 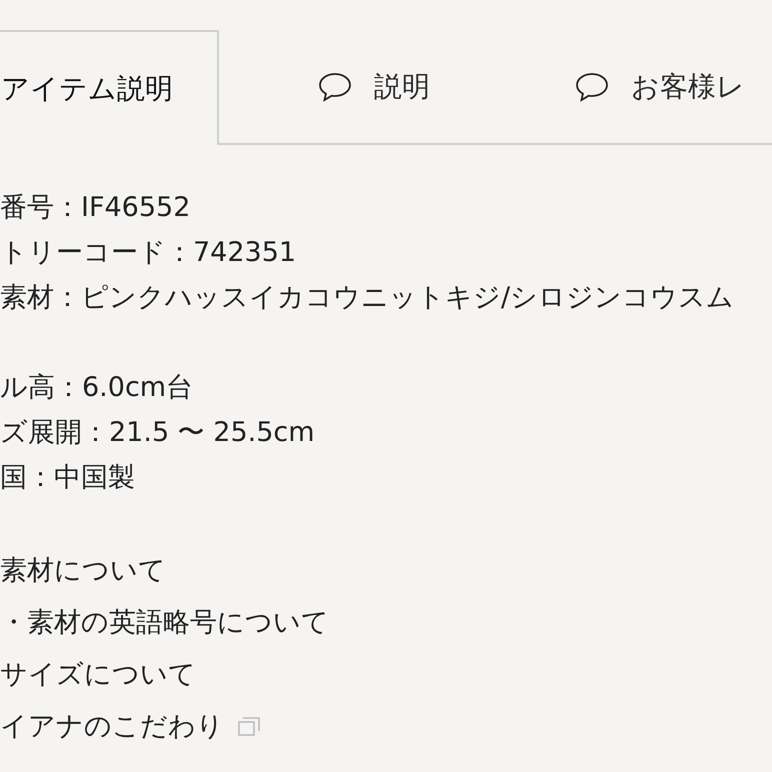 What do you see at coordinates (368, 298) in the screenshot?
I see `spec-text: 素材：ピンクハッスイカコウニットキジ/シロジンコウスム` at bounding box center [368, 298].